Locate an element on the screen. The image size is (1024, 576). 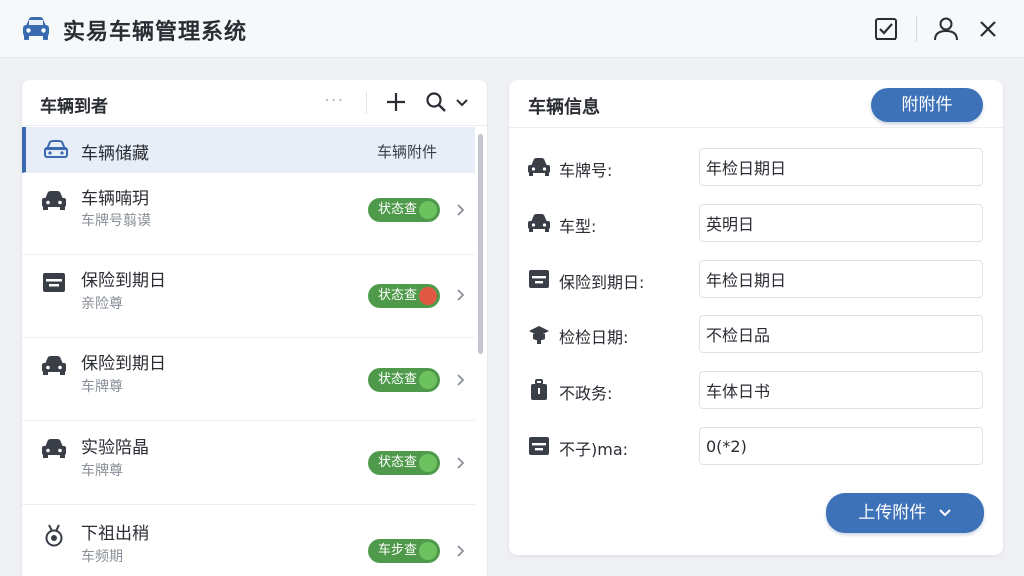
list-item-subtitle: 车牌号翦谟 is located at coordinates (116, 221).